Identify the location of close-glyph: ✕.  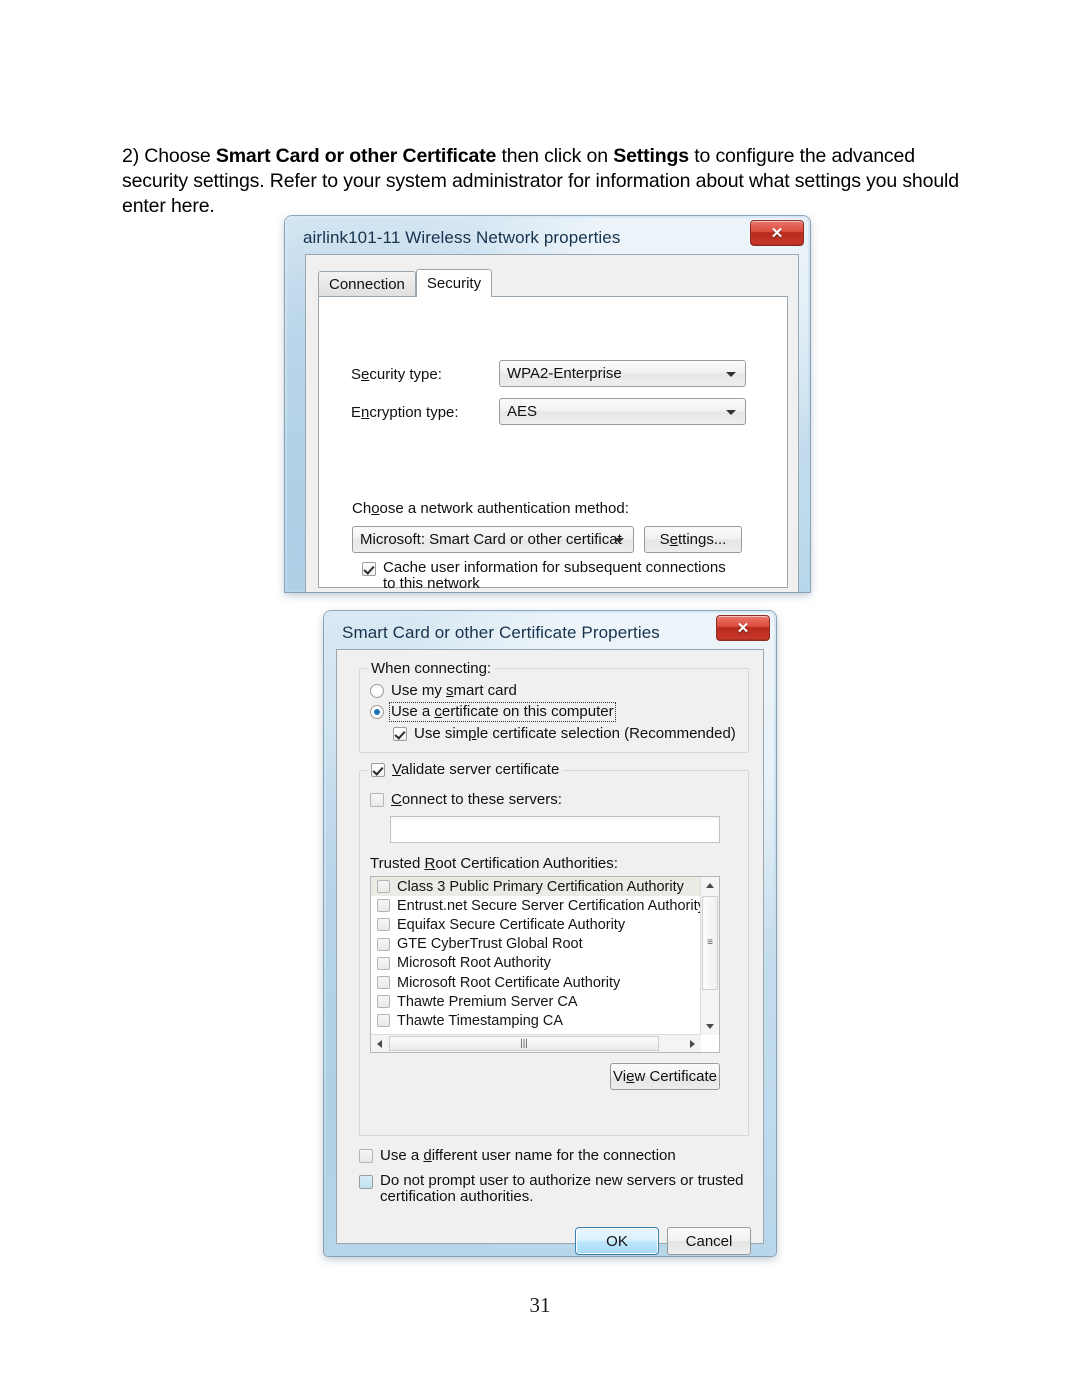
(777, 233).